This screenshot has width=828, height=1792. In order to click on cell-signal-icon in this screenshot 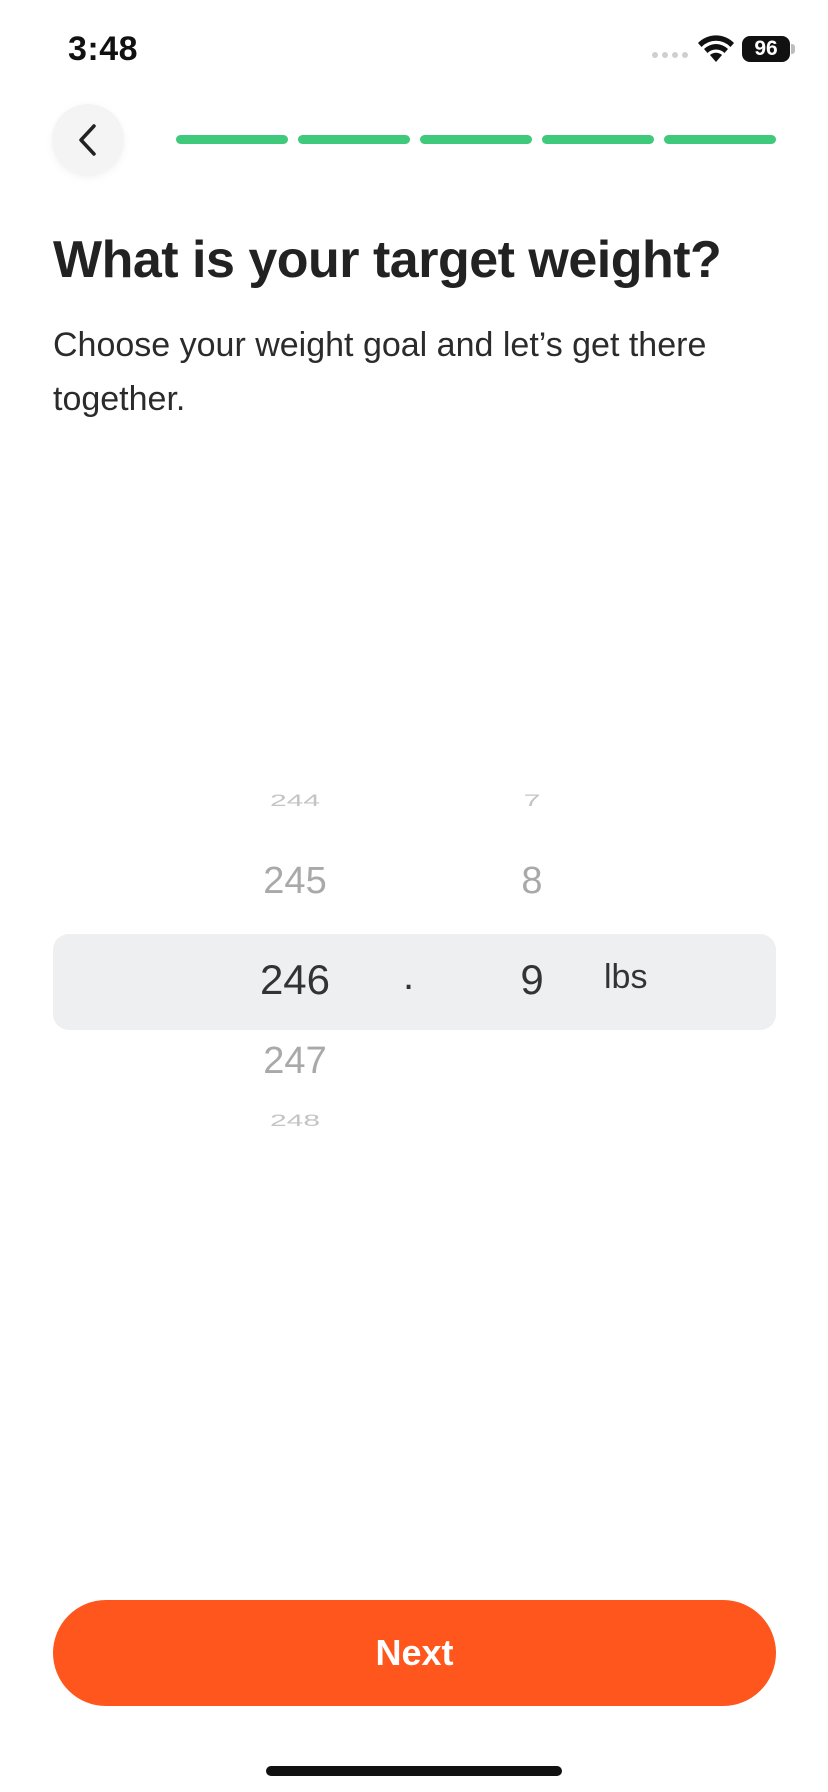, I will do `click(670, 55)`.